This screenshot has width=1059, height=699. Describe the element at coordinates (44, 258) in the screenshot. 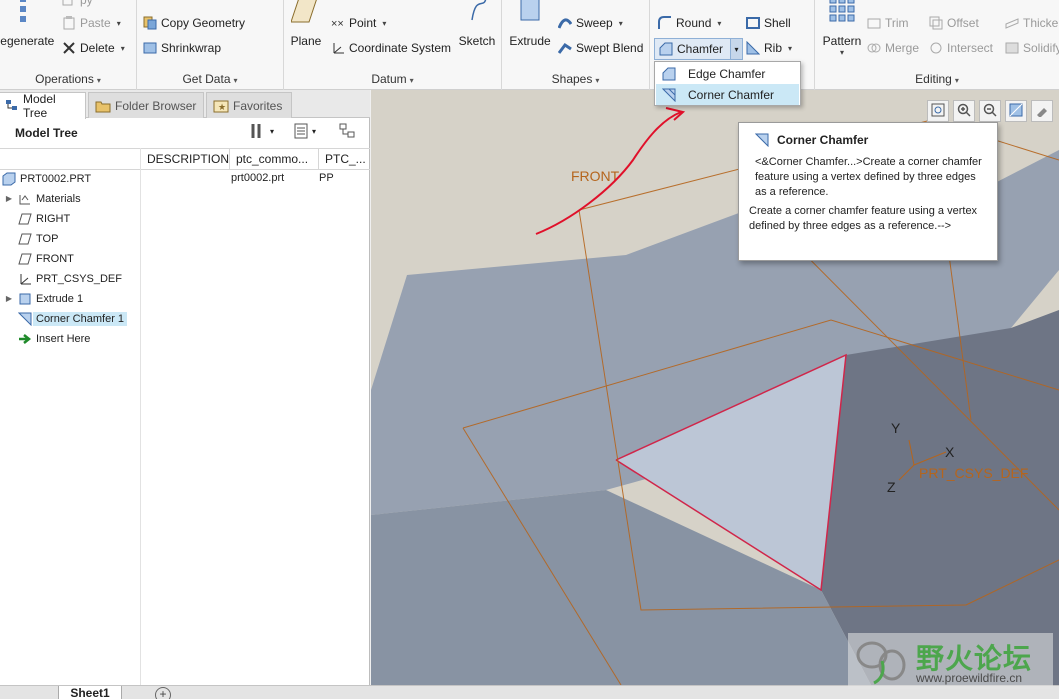

I see `tree-item-front: FRONT` at that location.